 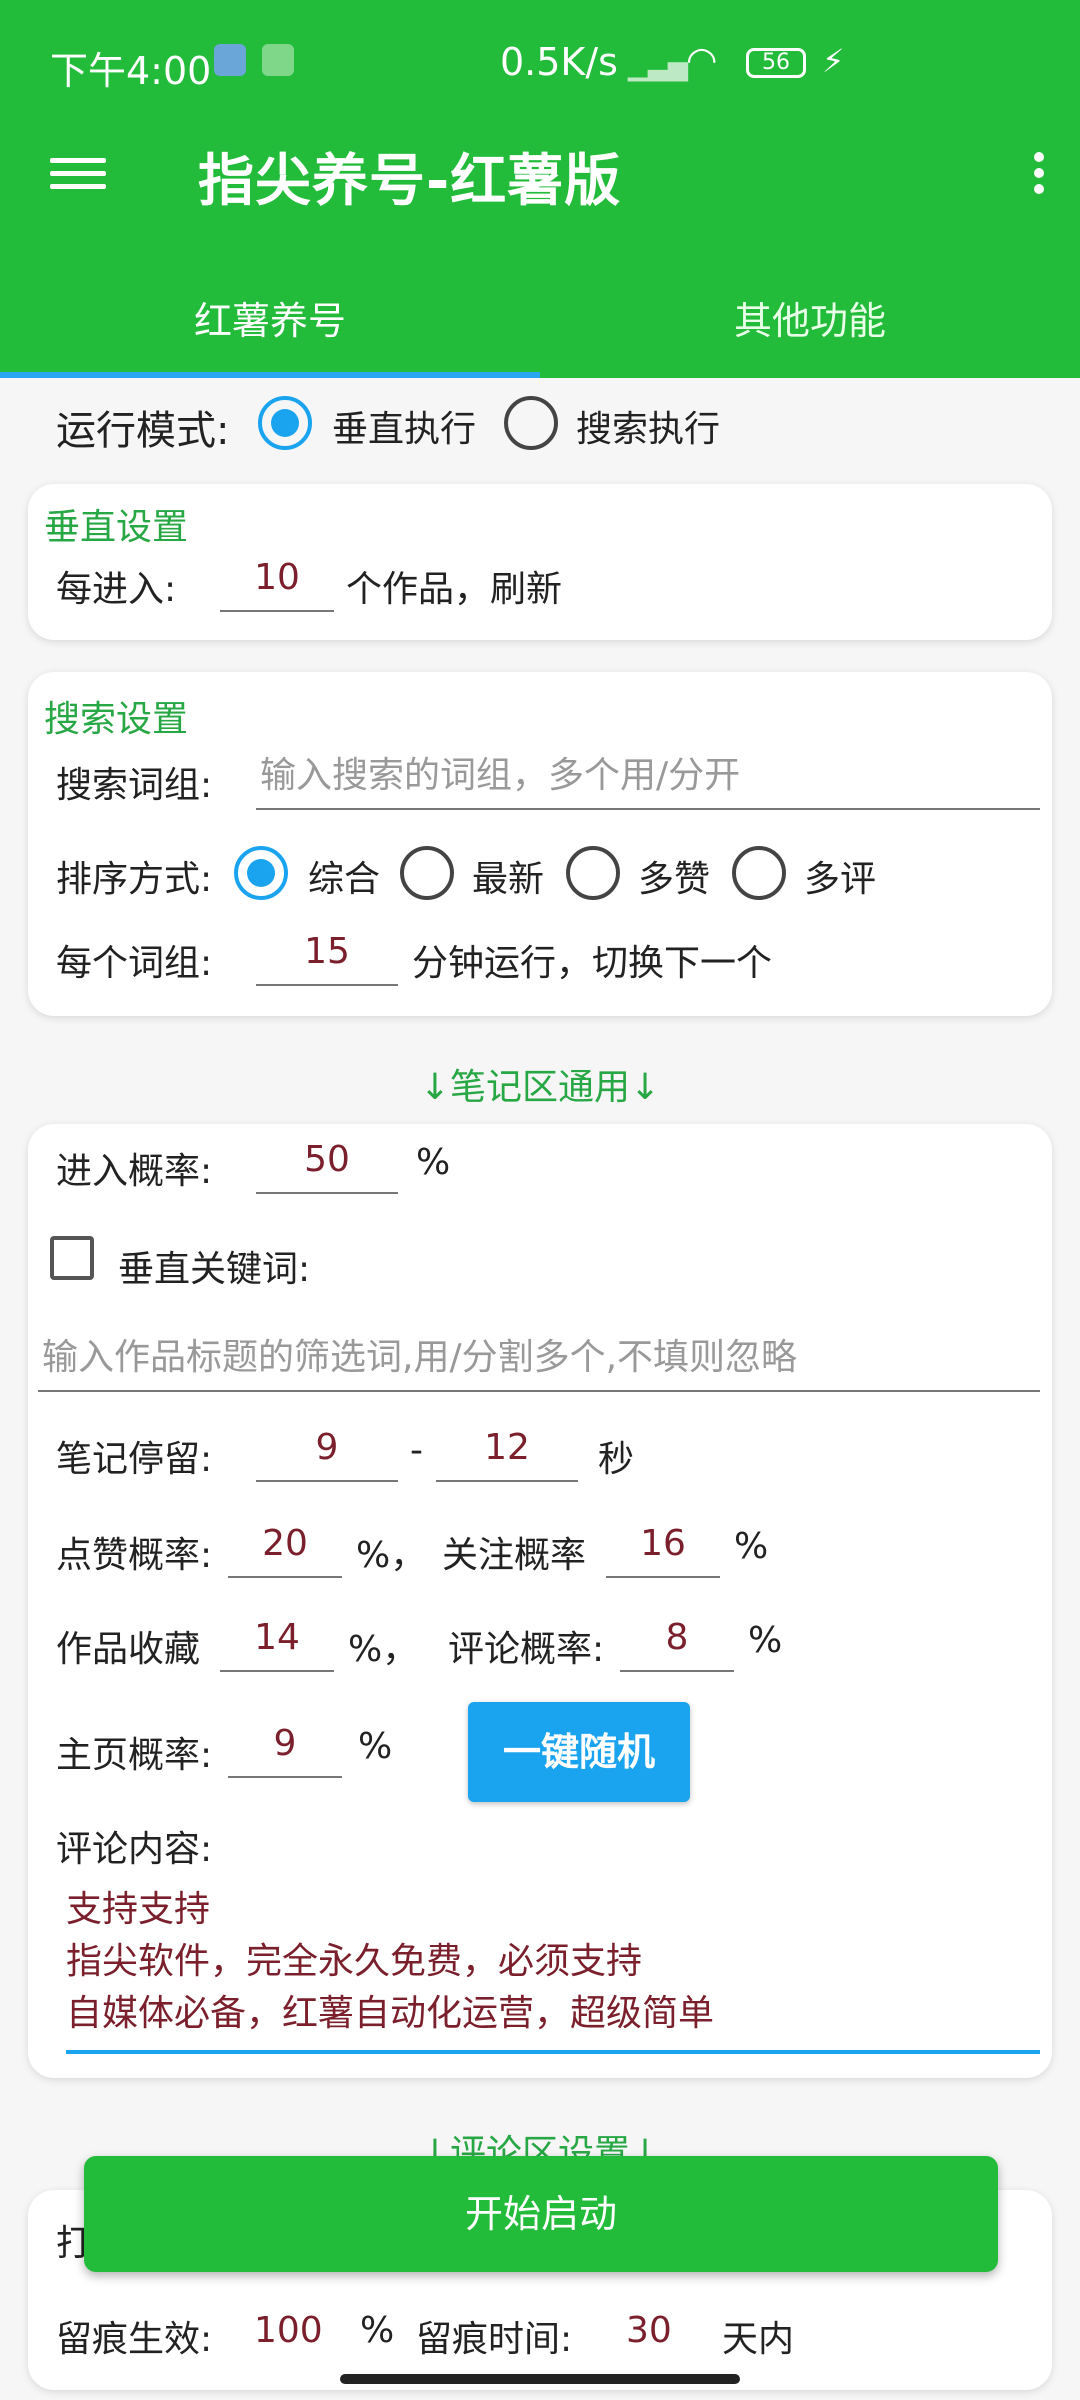 What do you see at coordinates (840, 876) in the screenshot?
I see `sort-most-comments-label: 多评` at bounding box center [840, 876].